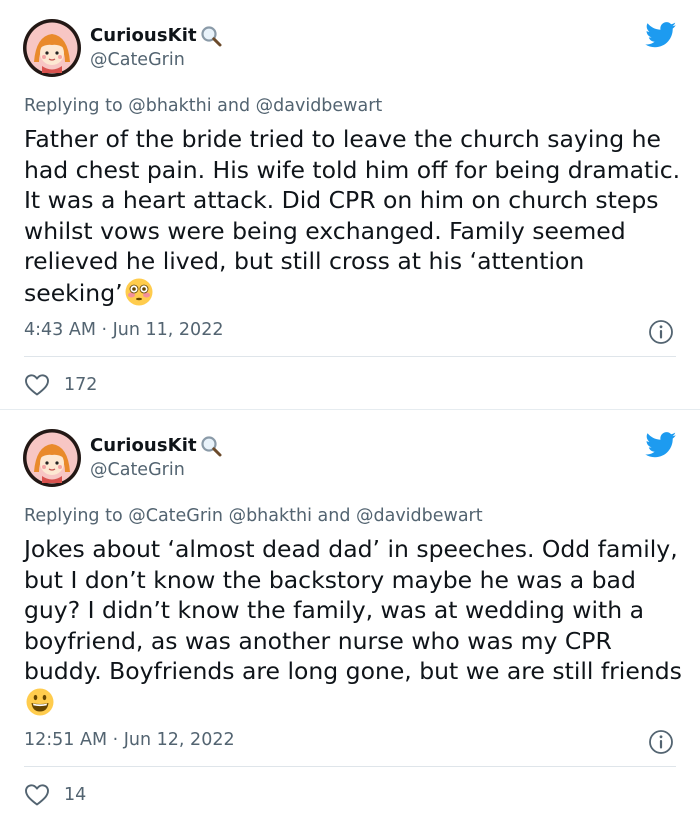 Image resolution: width=700 pixels, height=820 pixels. Describe the element at coordinates (139, 291) in the screenshot. I see `flushed-face-emoji` at that location.